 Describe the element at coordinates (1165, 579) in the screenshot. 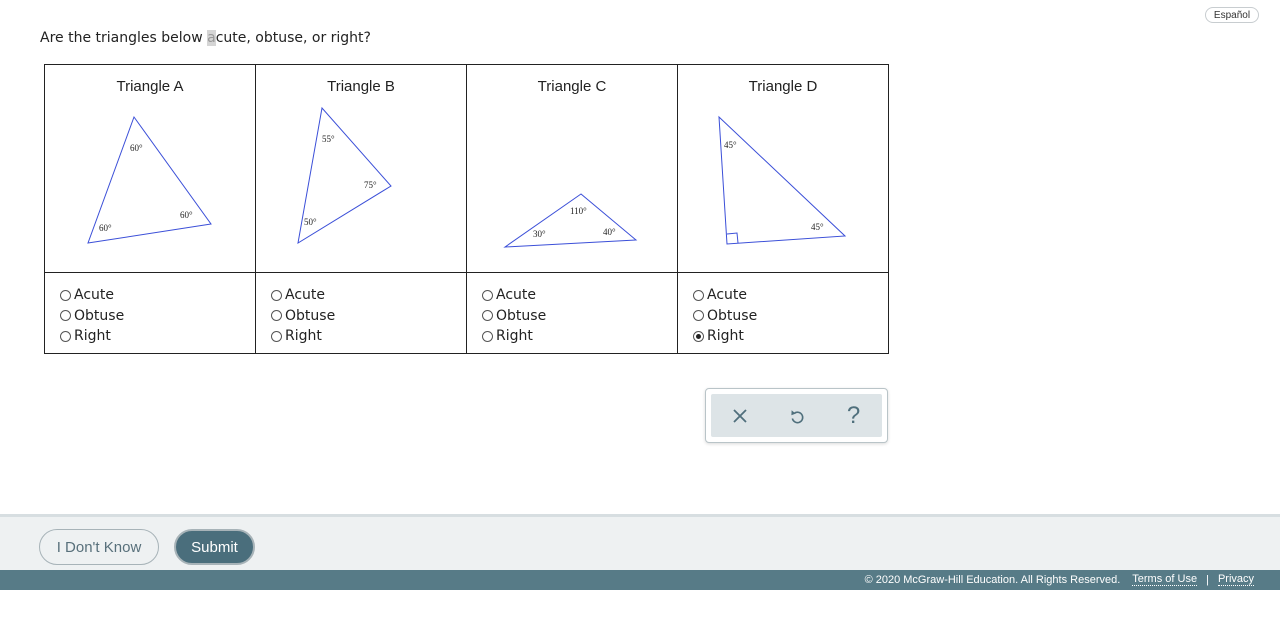

I see `terms-of-use-link: Terms of Use` at that location.